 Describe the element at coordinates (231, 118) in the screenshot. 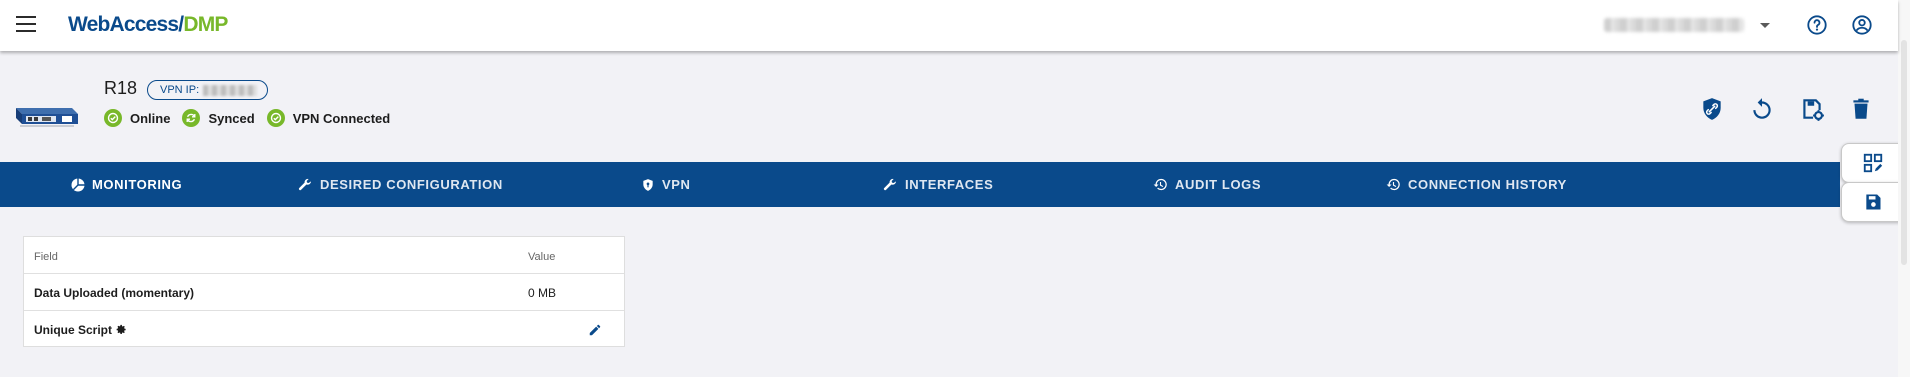

I see `status-label: Synced` at that location.